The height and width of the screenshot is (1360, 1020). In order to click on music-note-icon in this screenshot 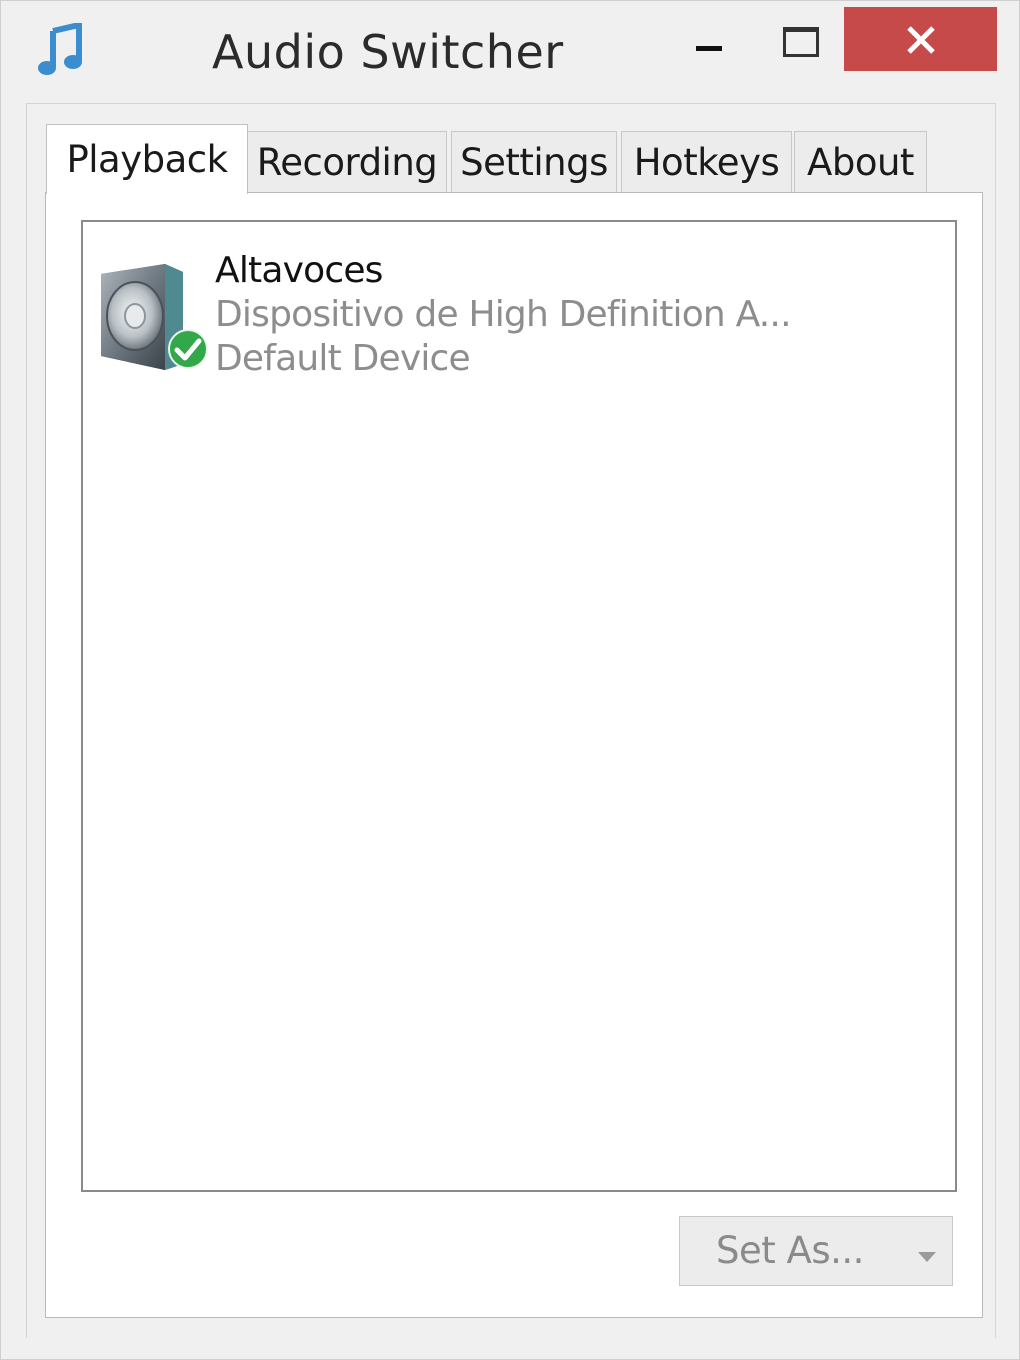, I will do `click(61, 50)`.